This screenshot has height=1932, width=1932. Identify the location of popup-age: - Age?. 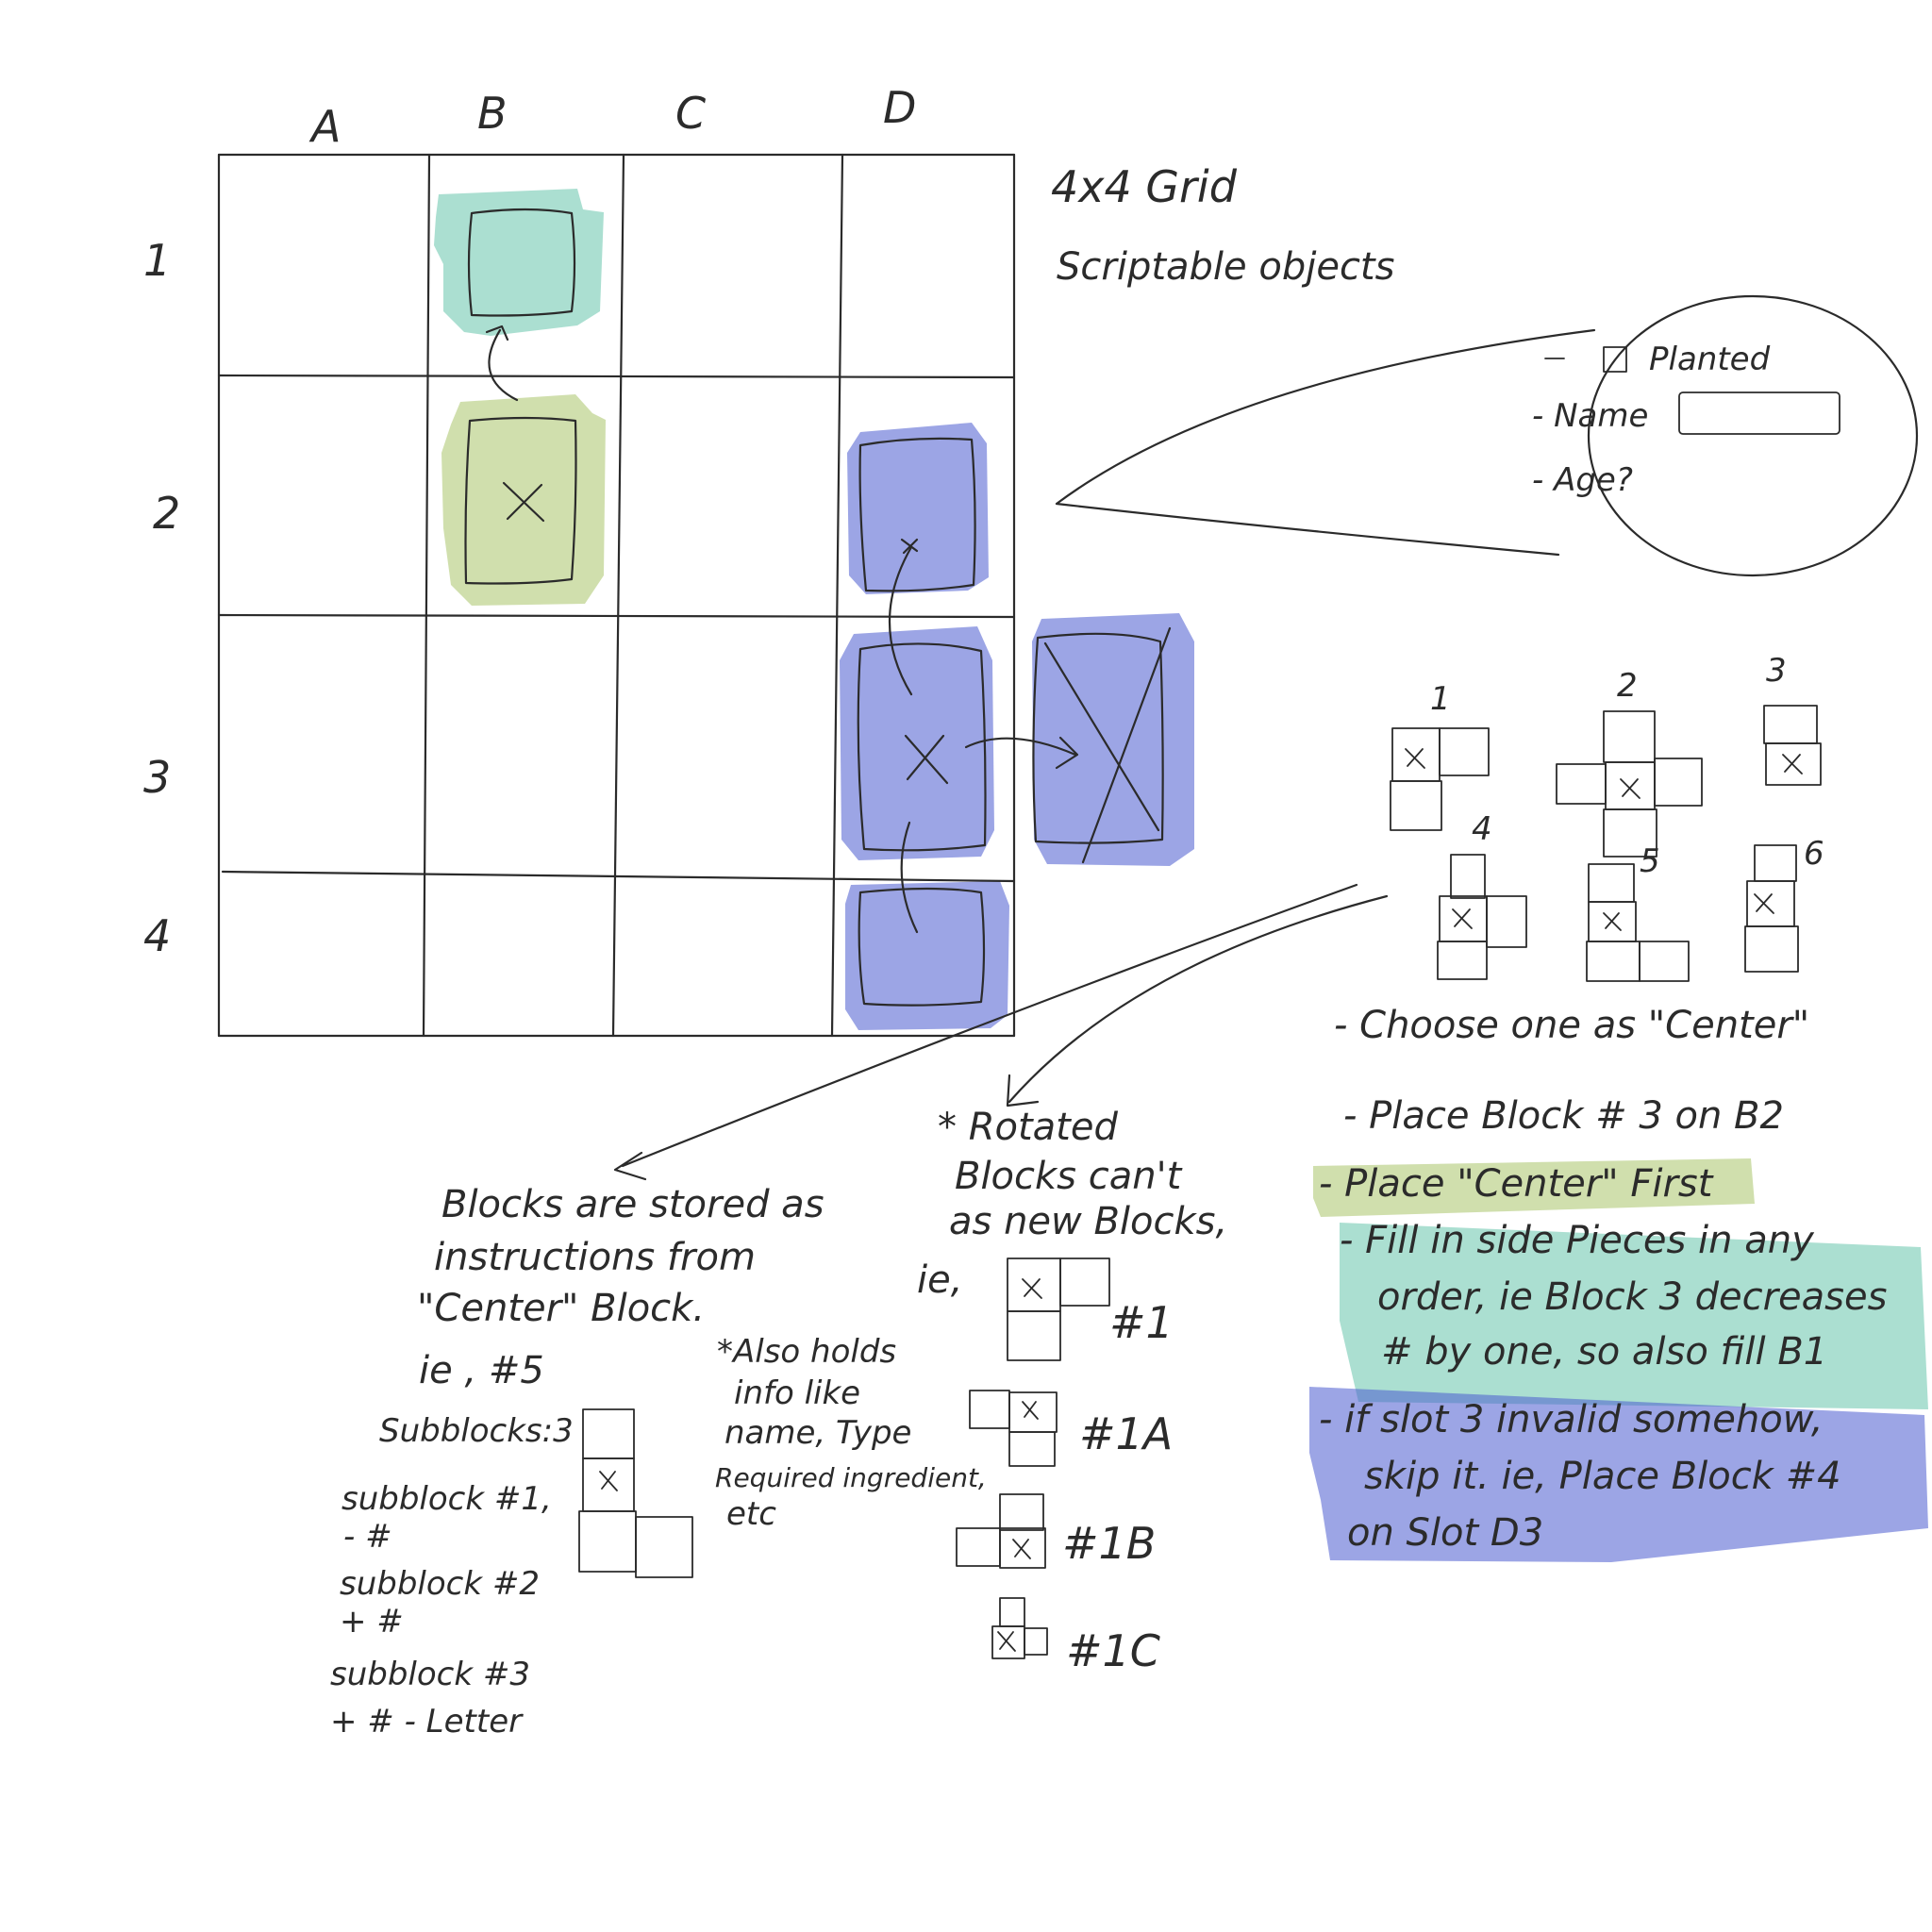
(1582, 480).